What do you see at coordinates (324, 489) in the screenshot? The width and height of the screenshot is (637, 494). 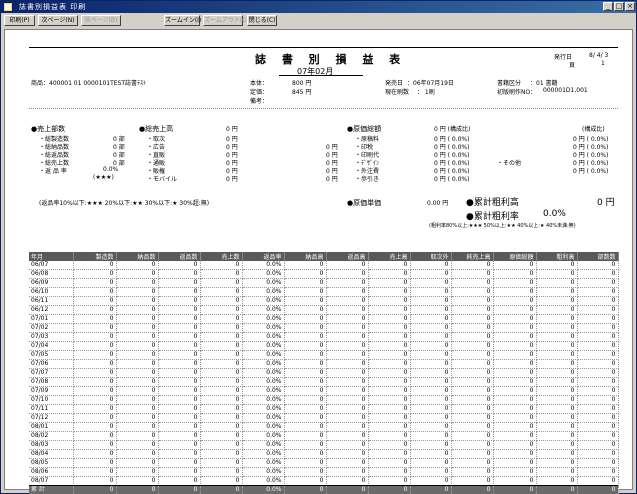 I see `total-row: 累 計 0 0 0 0 0.0% 0 0 0 0 0 0 0 0` at bounding box center [324, 489].